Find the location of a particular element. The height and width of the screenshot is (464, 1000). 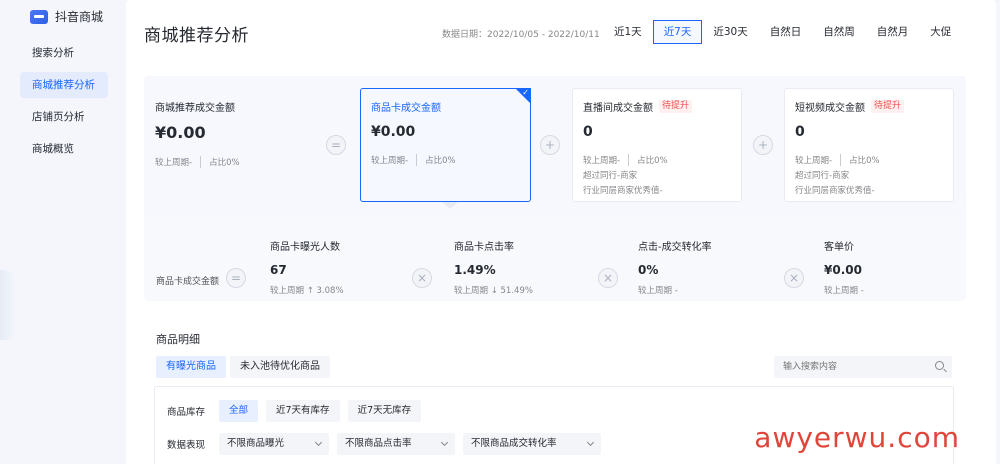

card-pointer is located at coordinates (450, 205).